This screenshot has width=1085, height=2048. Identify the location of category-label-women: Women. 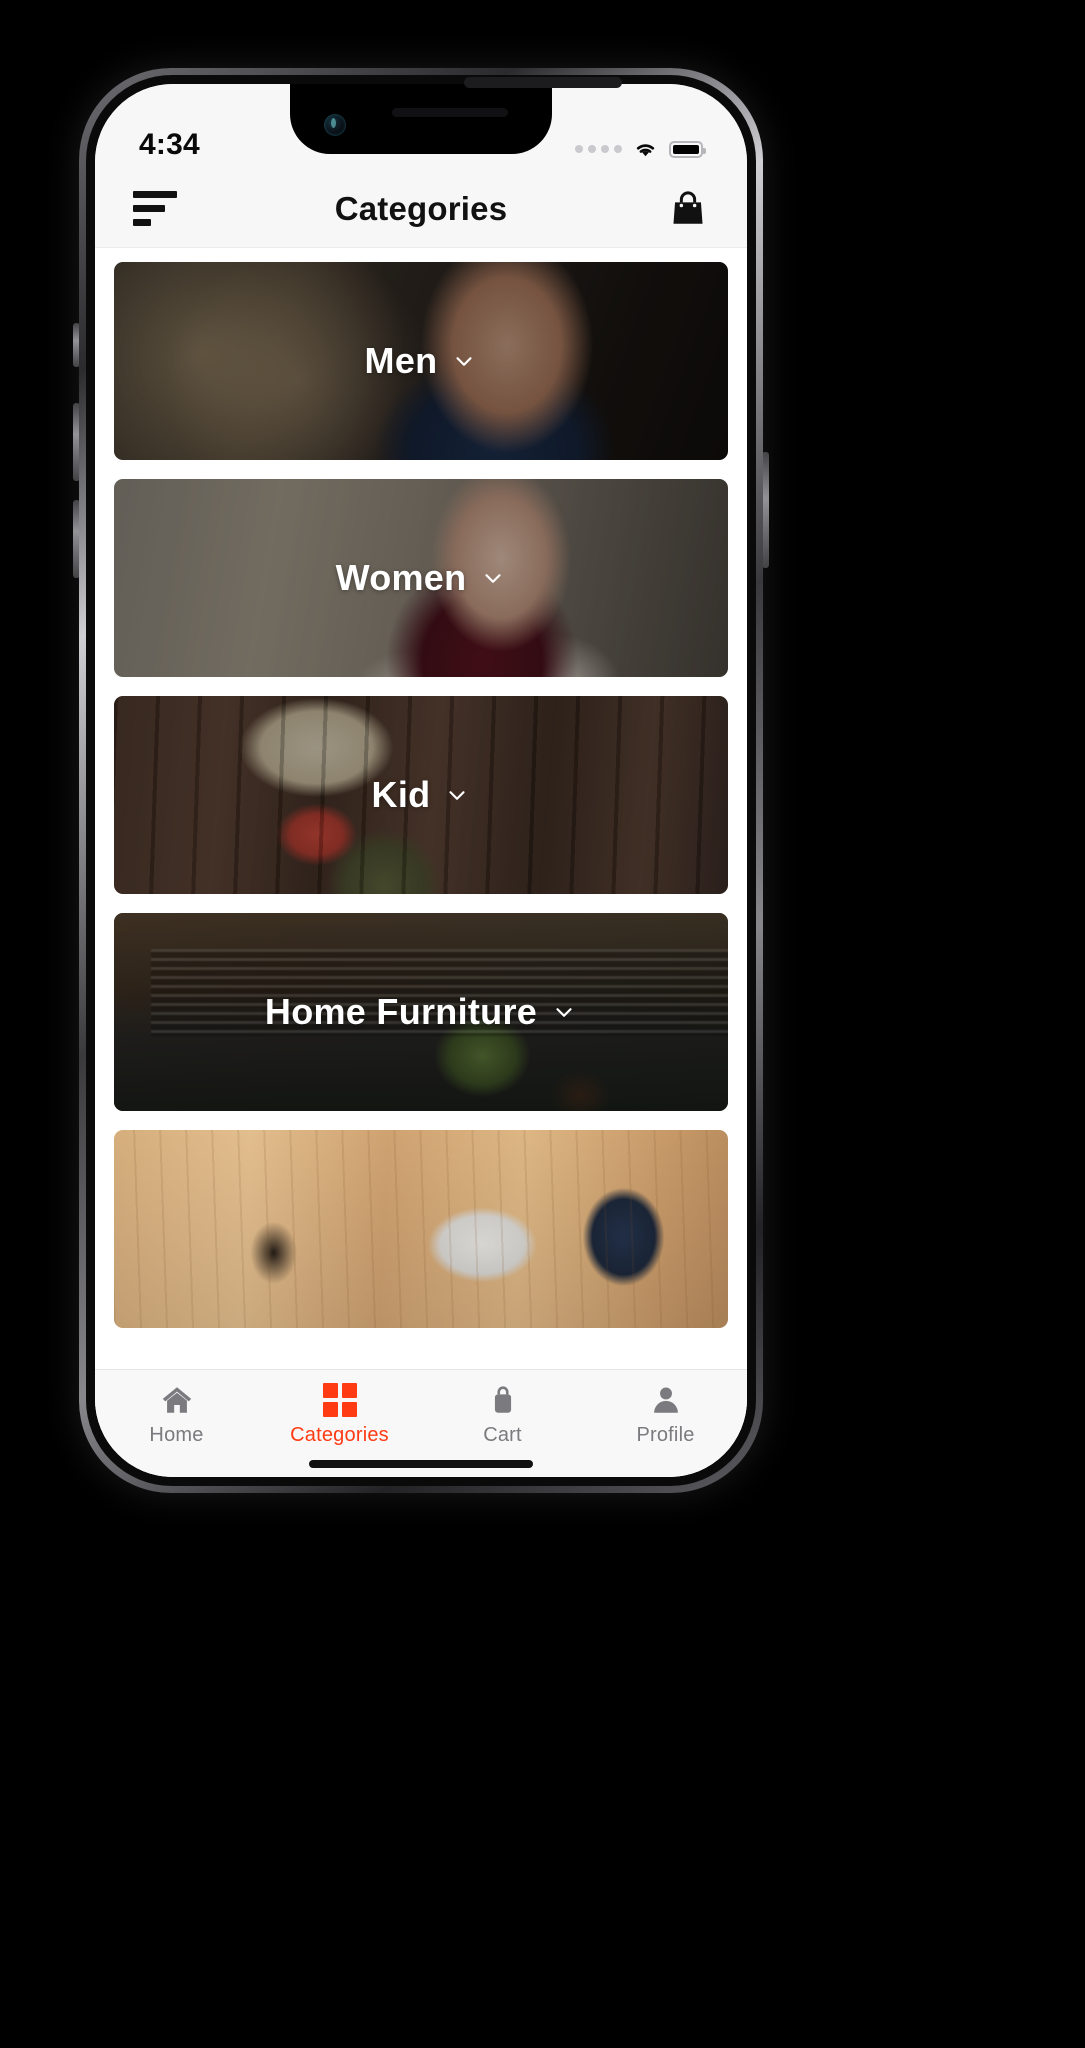
(401, 577).